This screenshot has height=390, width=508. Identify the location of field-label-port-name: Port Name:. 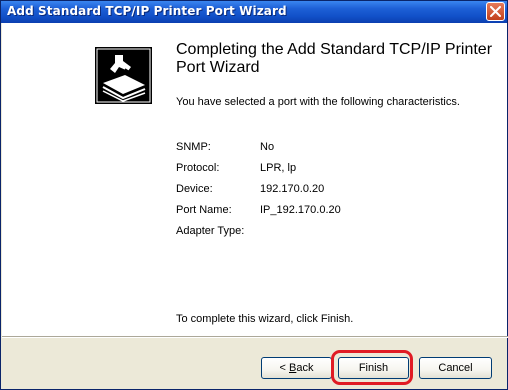
(204, 210).